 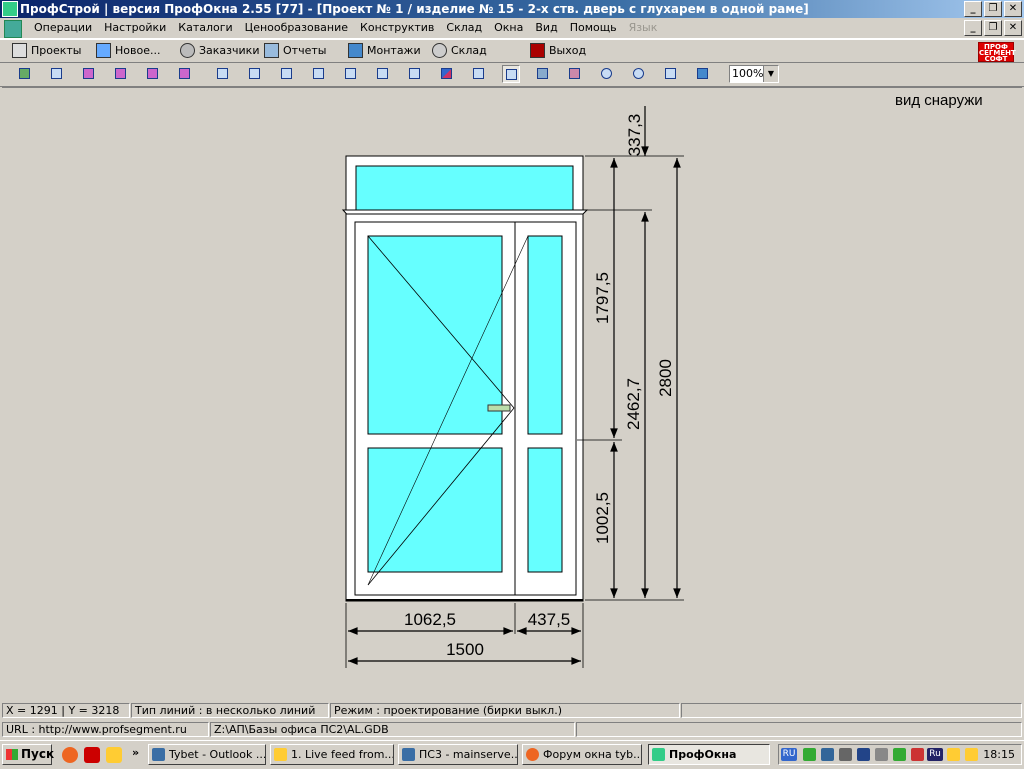 What do you see at coordinates (549, 619) in the screenshot?
I see `dim-right-width: 437,5` at bounding box center [549, 619].